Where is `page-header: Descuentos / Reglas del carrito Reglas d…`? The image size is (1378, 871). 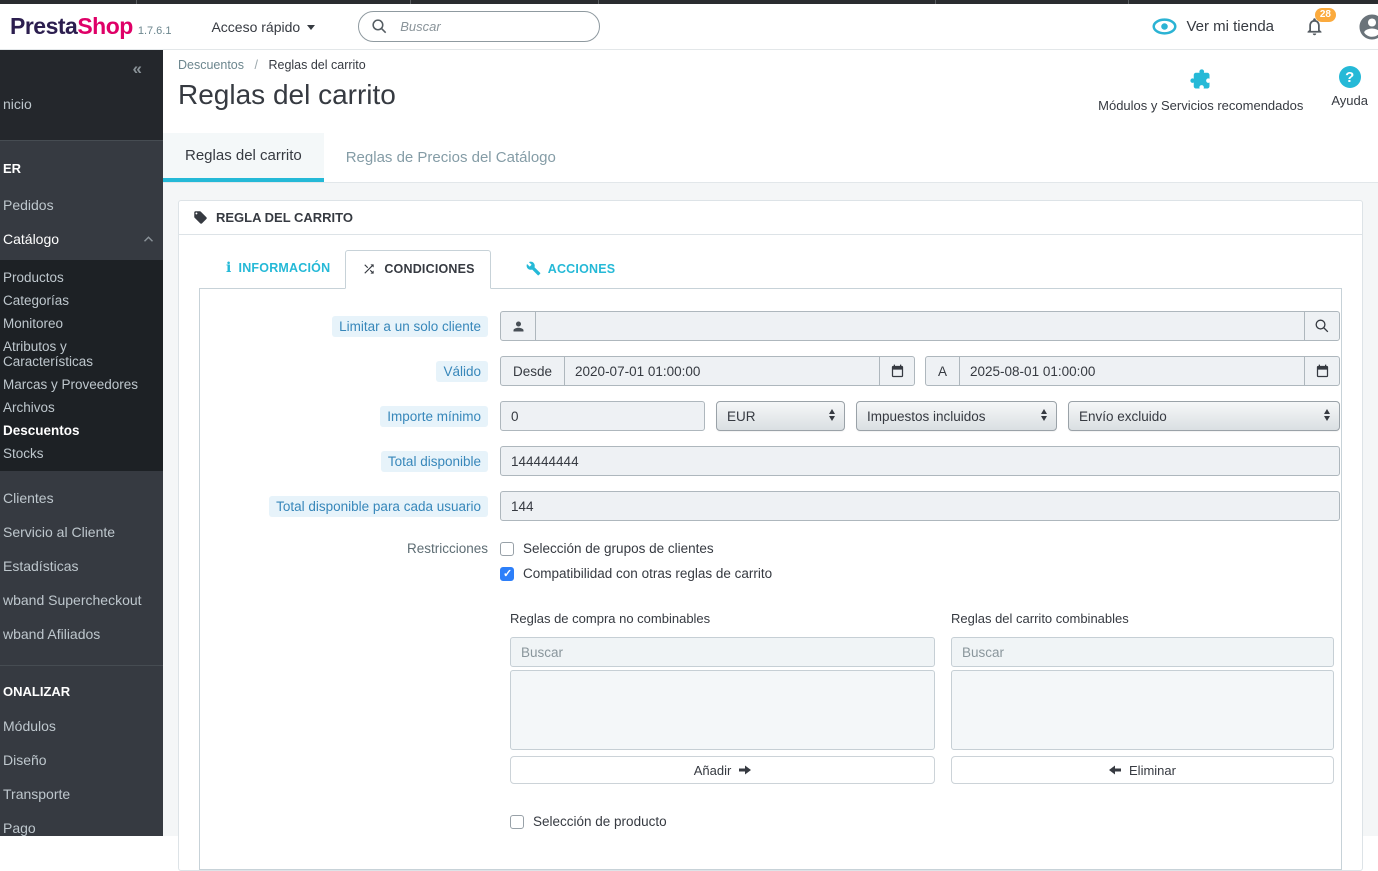 page-header: Descuentos / Reglas del carrito Reglas d… is located at coordinates (770, 91).